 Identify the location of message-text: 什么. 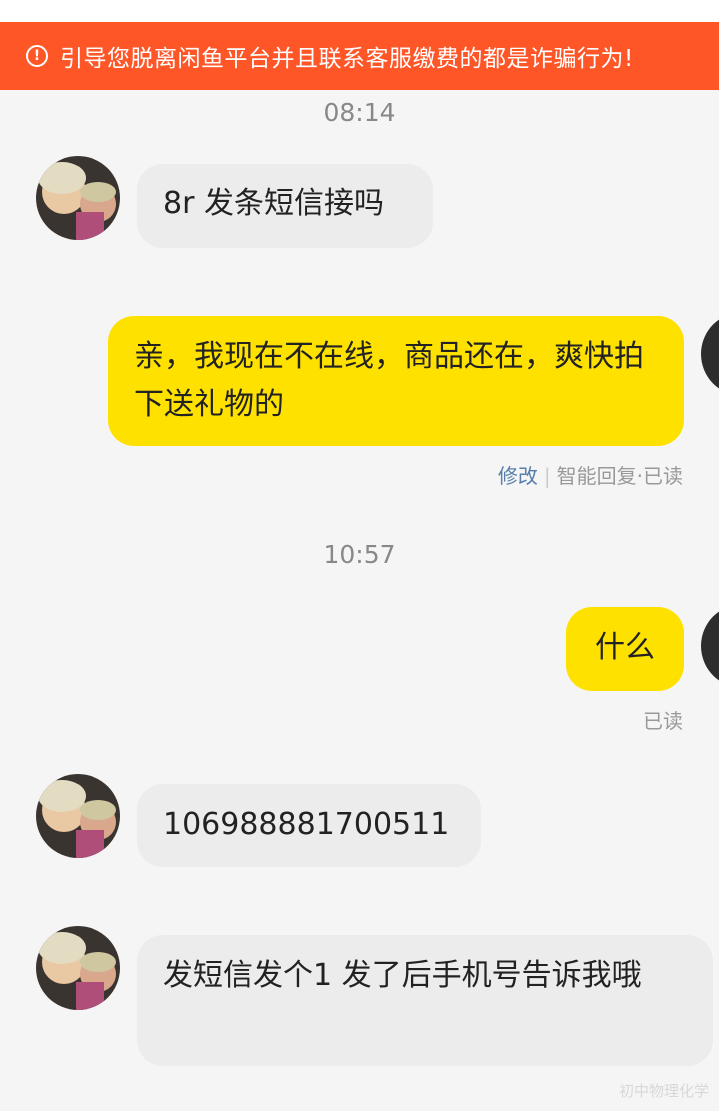
(625, 647).